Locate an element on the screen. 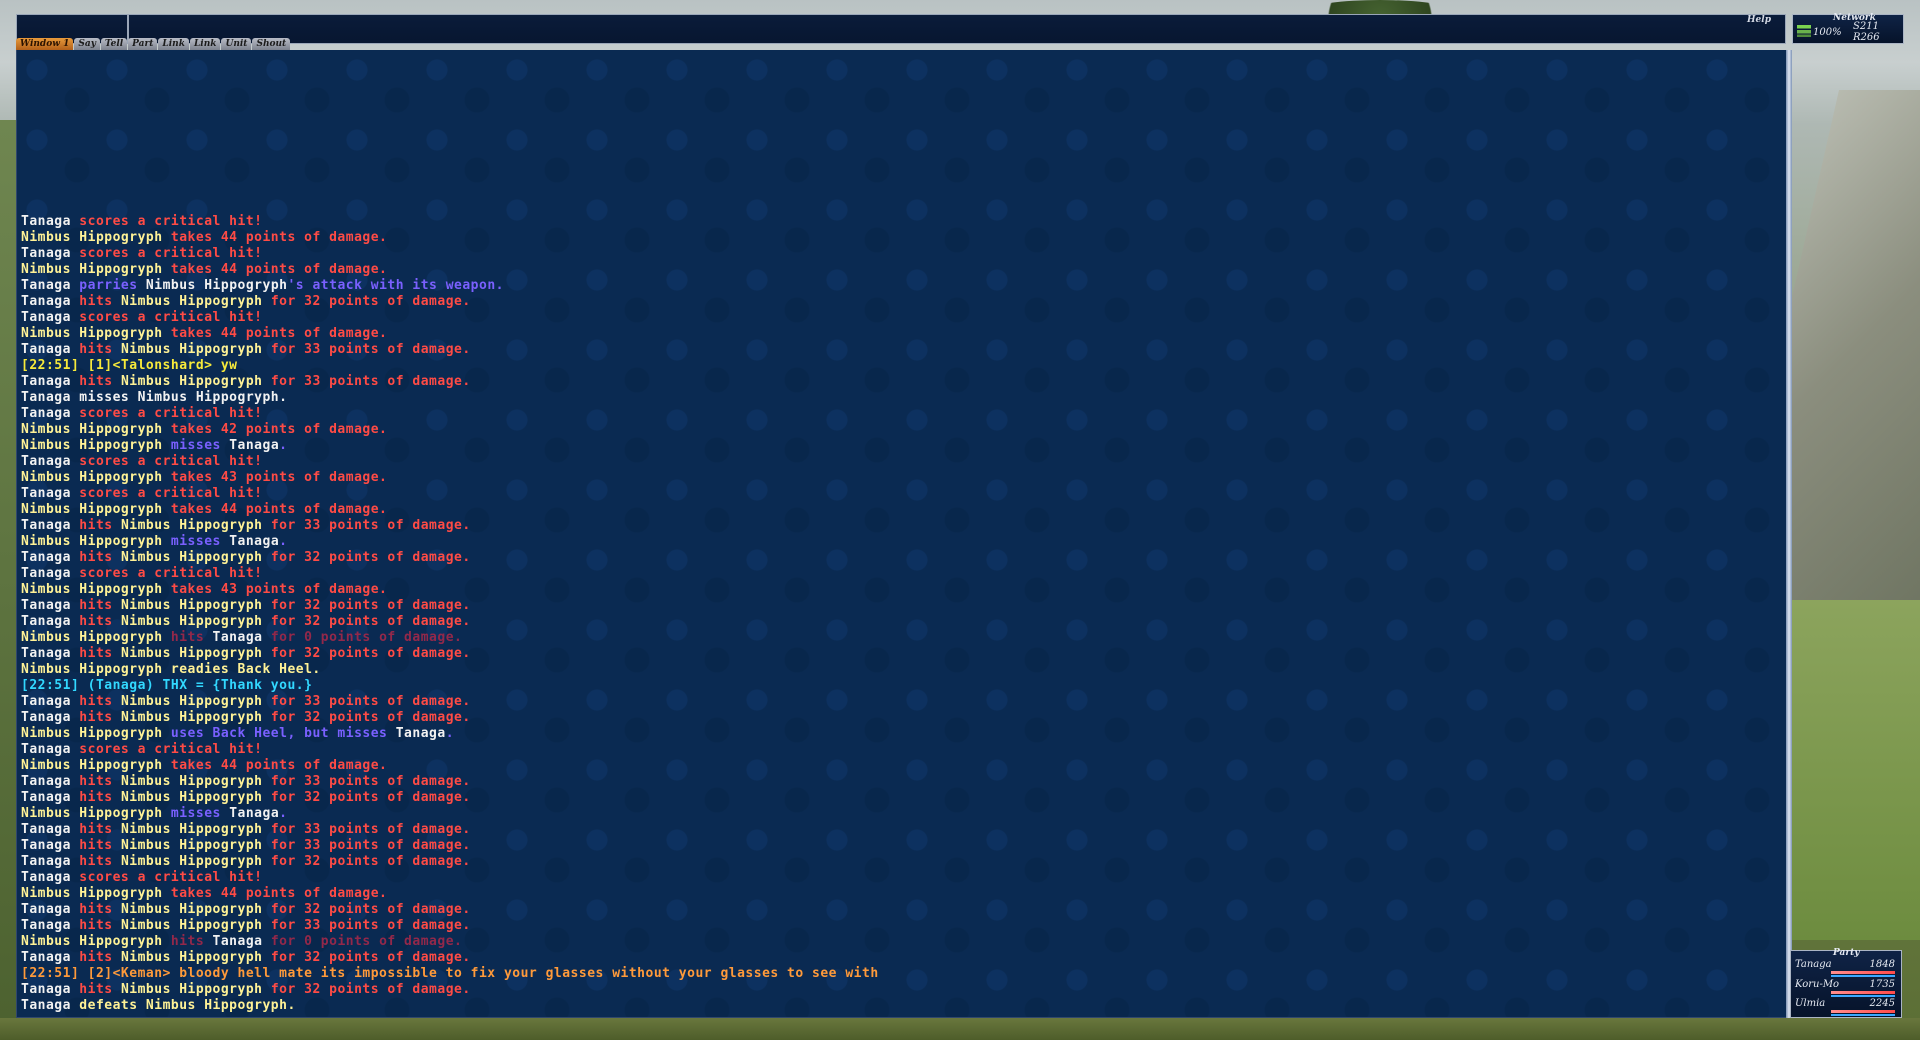 The image size is (1920, 1040). background-cliff is located at coordinates (1852, 350).